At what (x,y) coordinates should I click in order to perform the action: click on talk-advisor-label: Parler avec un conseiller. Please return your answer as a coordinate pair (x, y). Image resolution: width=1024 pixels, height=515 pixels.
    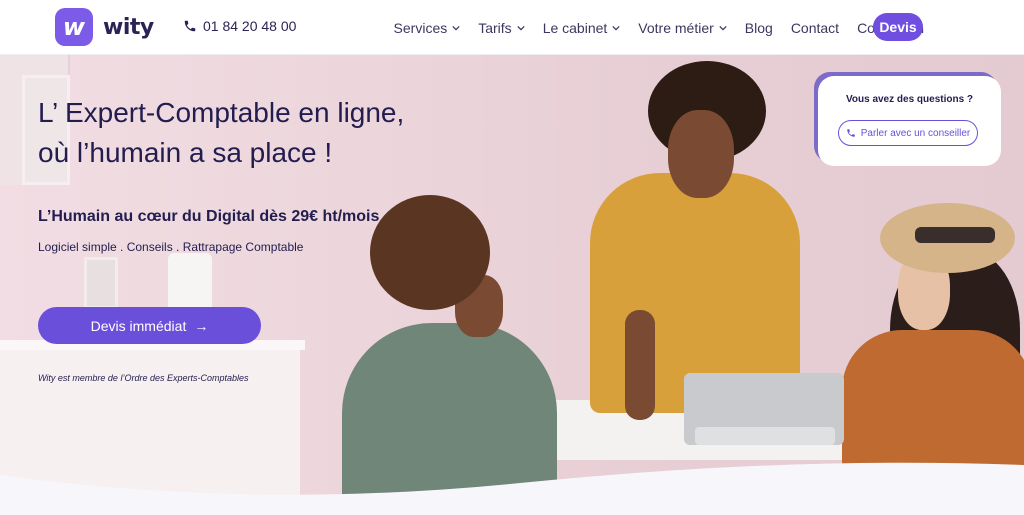
    Looking at the image, I should click on (915, 133).